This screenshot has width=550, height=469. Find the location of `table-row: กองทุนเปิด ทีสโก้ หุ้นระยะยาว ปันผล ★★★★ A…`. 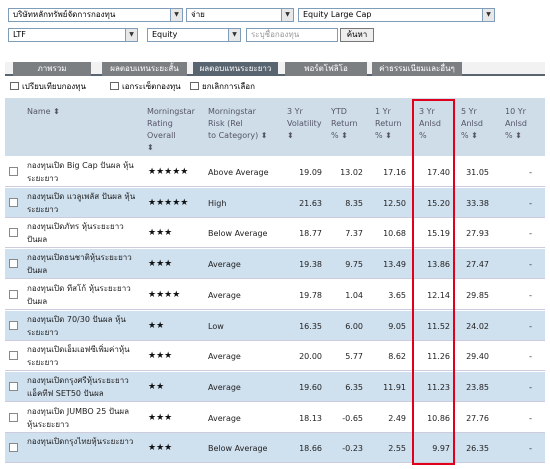

table-row: กองทุนเปิด ทีสโก้ หุ้นระยะยาว ปันผล ★★★★ A… is located at coordinates (275, 294).